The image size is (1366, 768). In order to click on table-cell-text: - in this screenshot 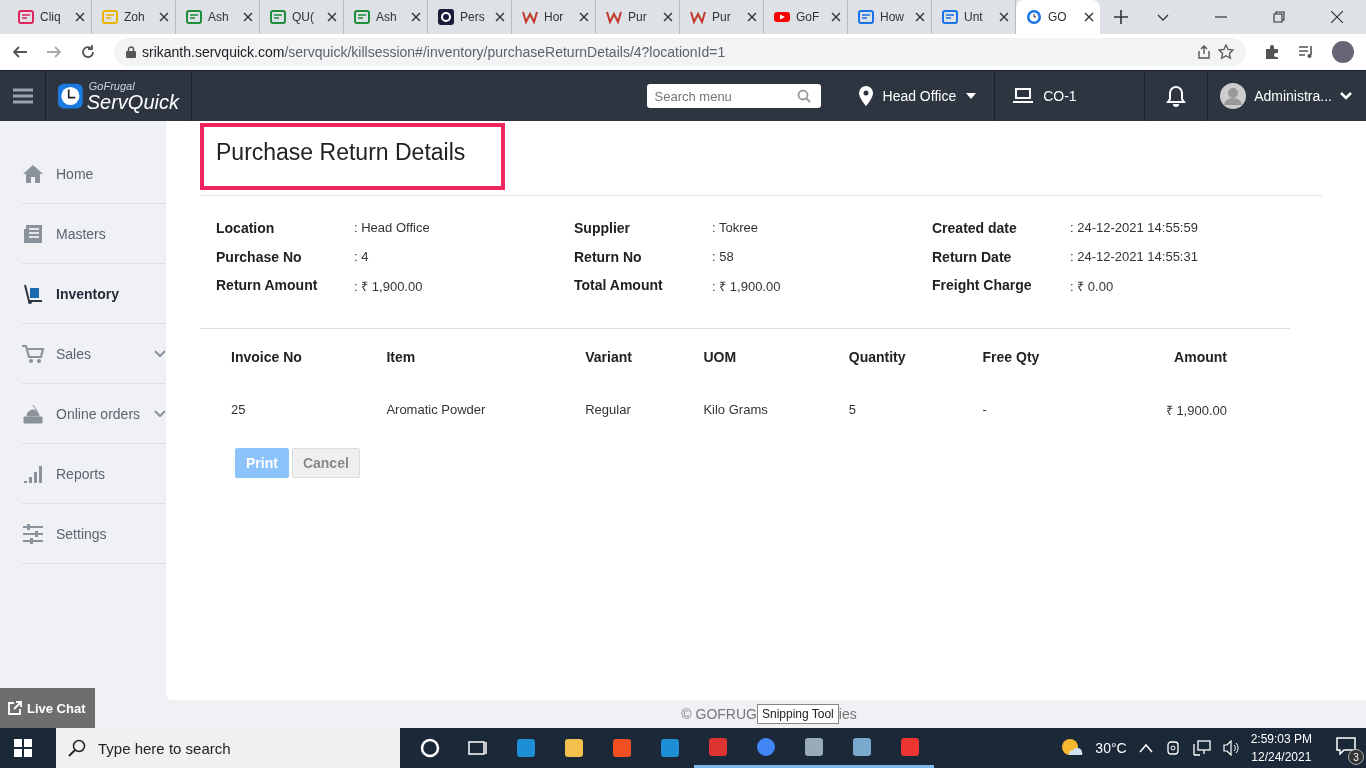, I will do `click(984, 410)`.